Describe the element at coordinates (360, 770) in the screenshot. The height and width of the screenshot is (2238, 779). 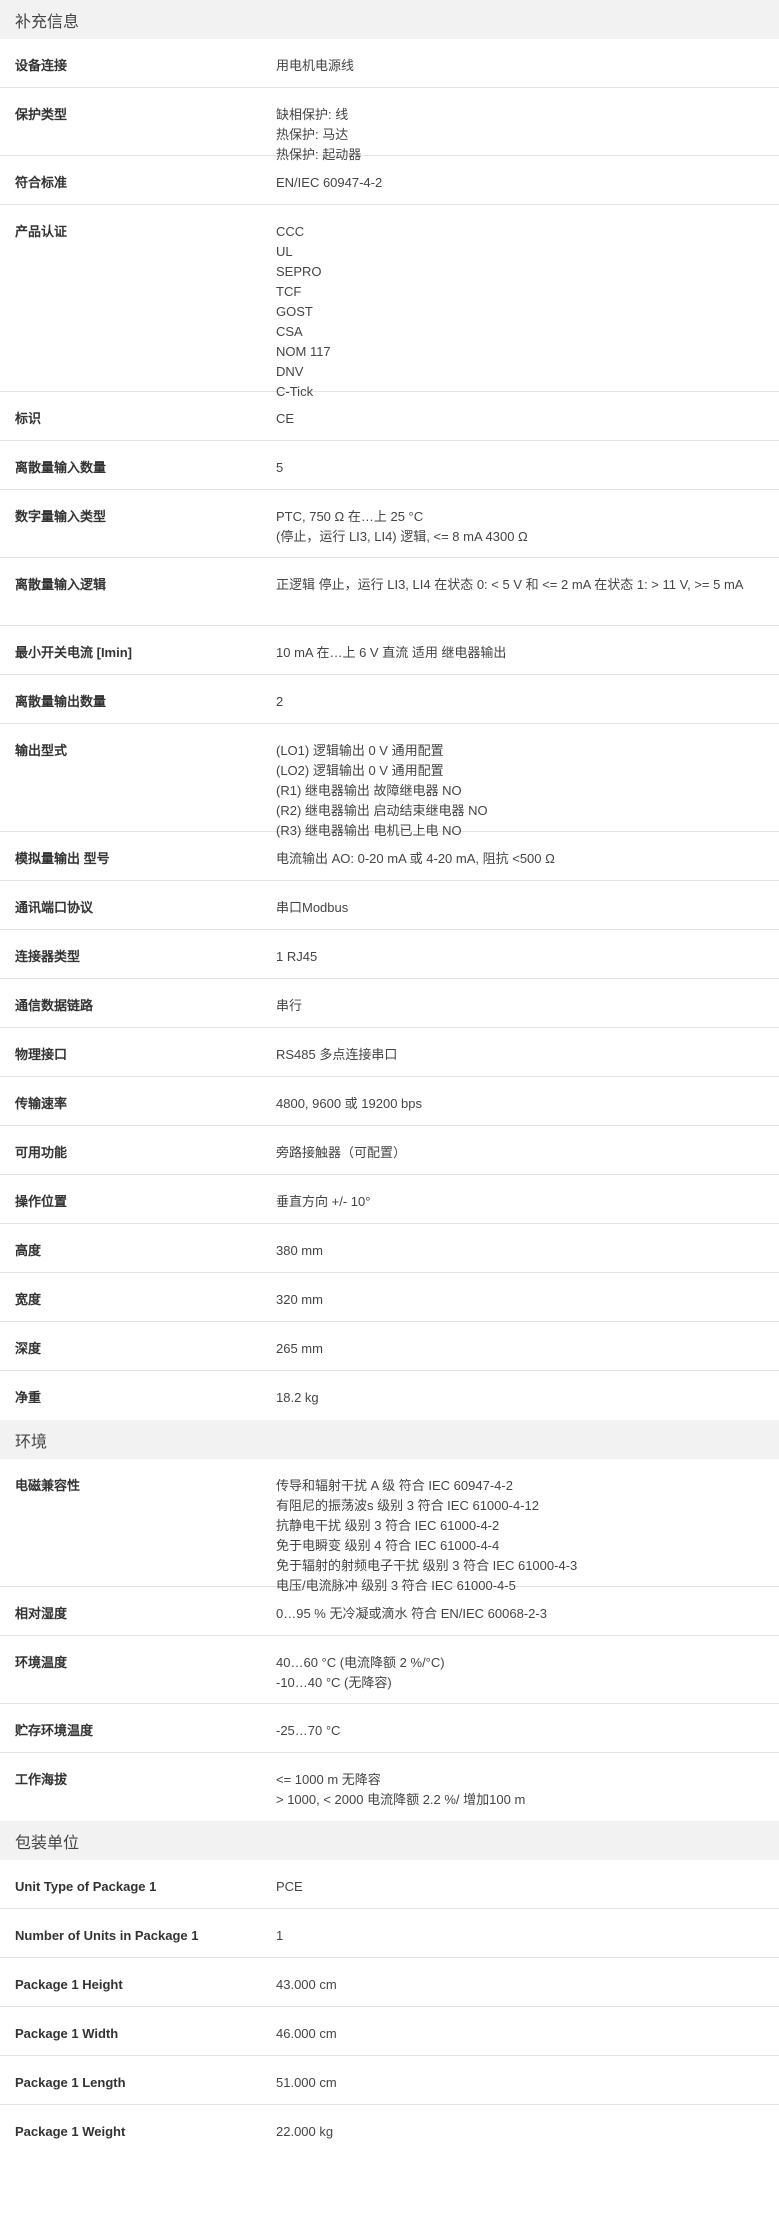
I see `spec-value: (LO2) 逻辑输出 0 V 通用配置` at that location.